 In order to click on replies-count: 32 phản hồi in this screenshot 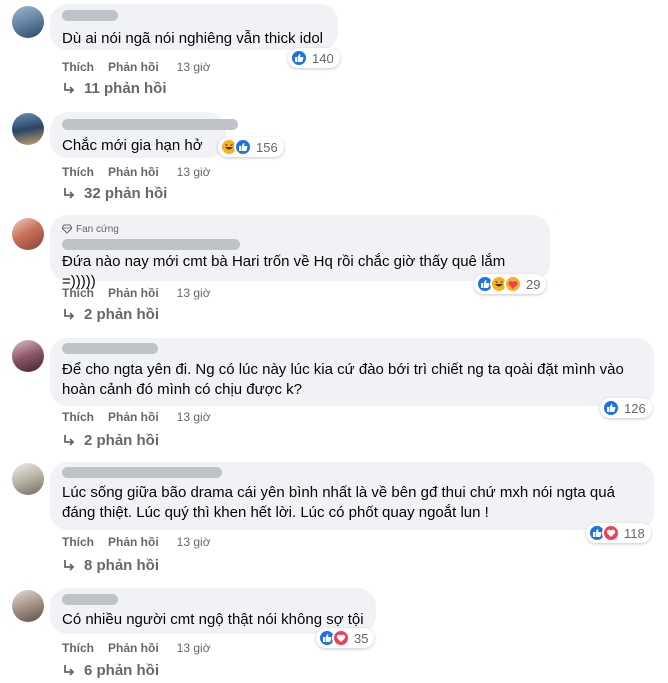, I will do `click(126, 193)`.